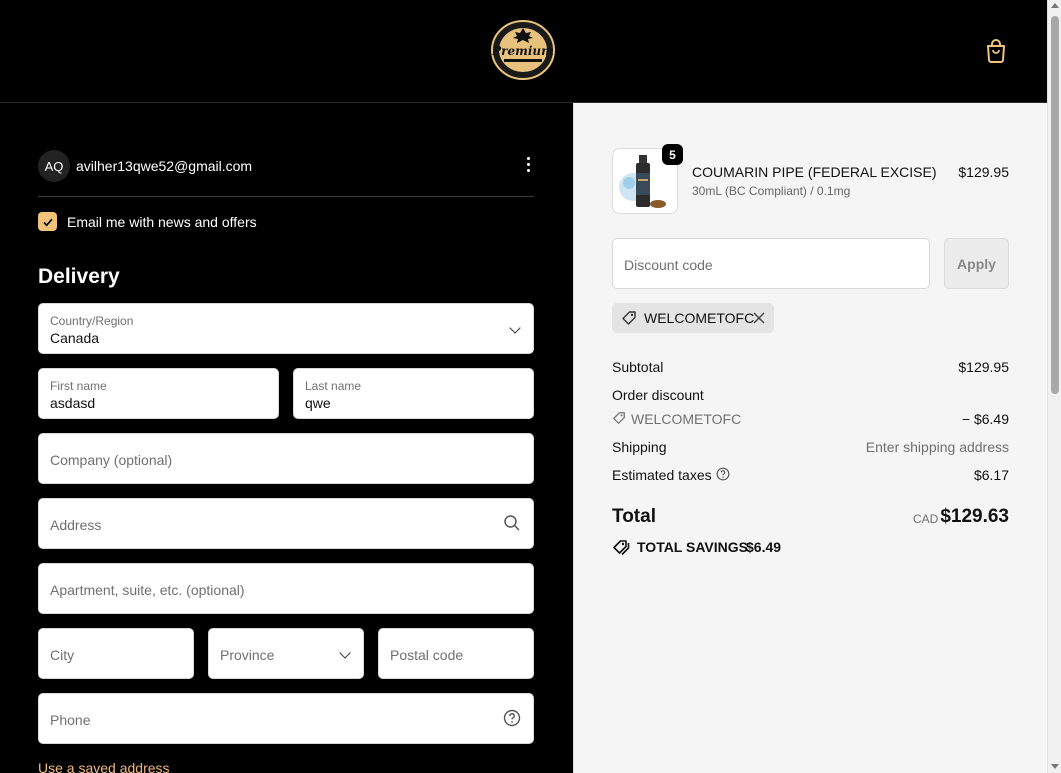 The image size is (1061, 773). What do you see at coordinates (286, 718) in the screenshot?
I see `phone-field: Phone` at bounding box center [286, 718].